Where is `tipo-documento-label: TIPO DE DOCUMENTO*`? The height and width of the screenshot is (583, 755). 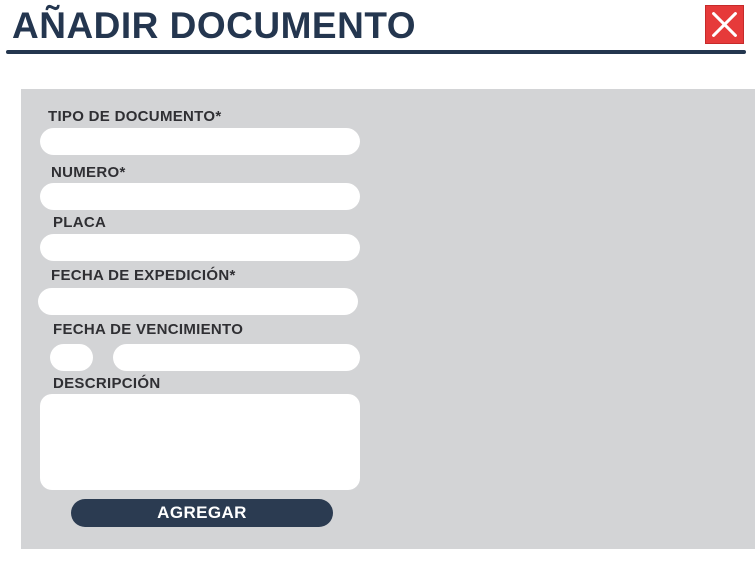
tipo-documento-label: TIPO DE DOCUMENTO* is located at coordinates (135, 116).